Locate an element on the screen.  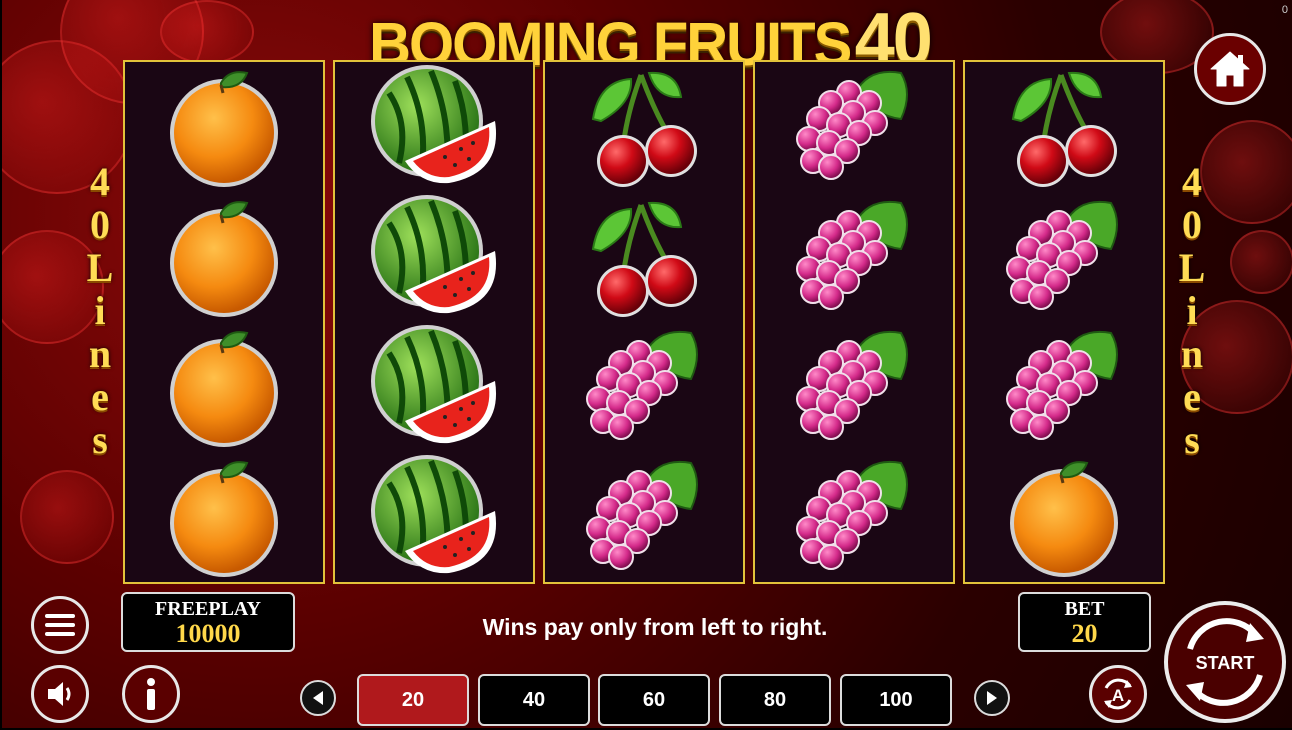
lines-label-left: 40Lines is located at coordinates (100, 310).